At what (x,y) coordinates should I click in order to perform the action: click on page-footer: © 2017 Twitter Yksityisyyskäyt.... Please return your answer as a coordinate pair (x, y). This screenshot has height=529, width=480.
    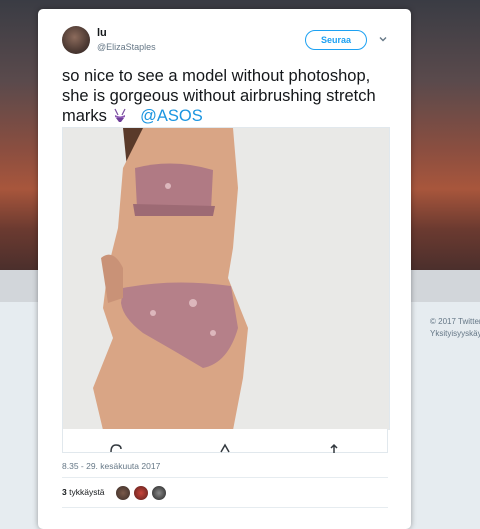
    Looking at the image, I should click on (455, 328).